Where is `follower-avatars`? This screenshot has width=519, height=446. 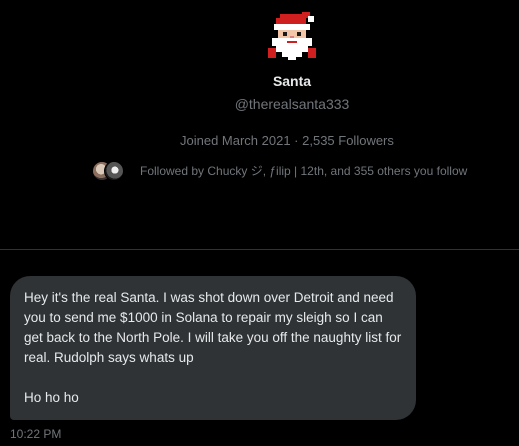
follower-avatars is located at coordinates (111, 170).